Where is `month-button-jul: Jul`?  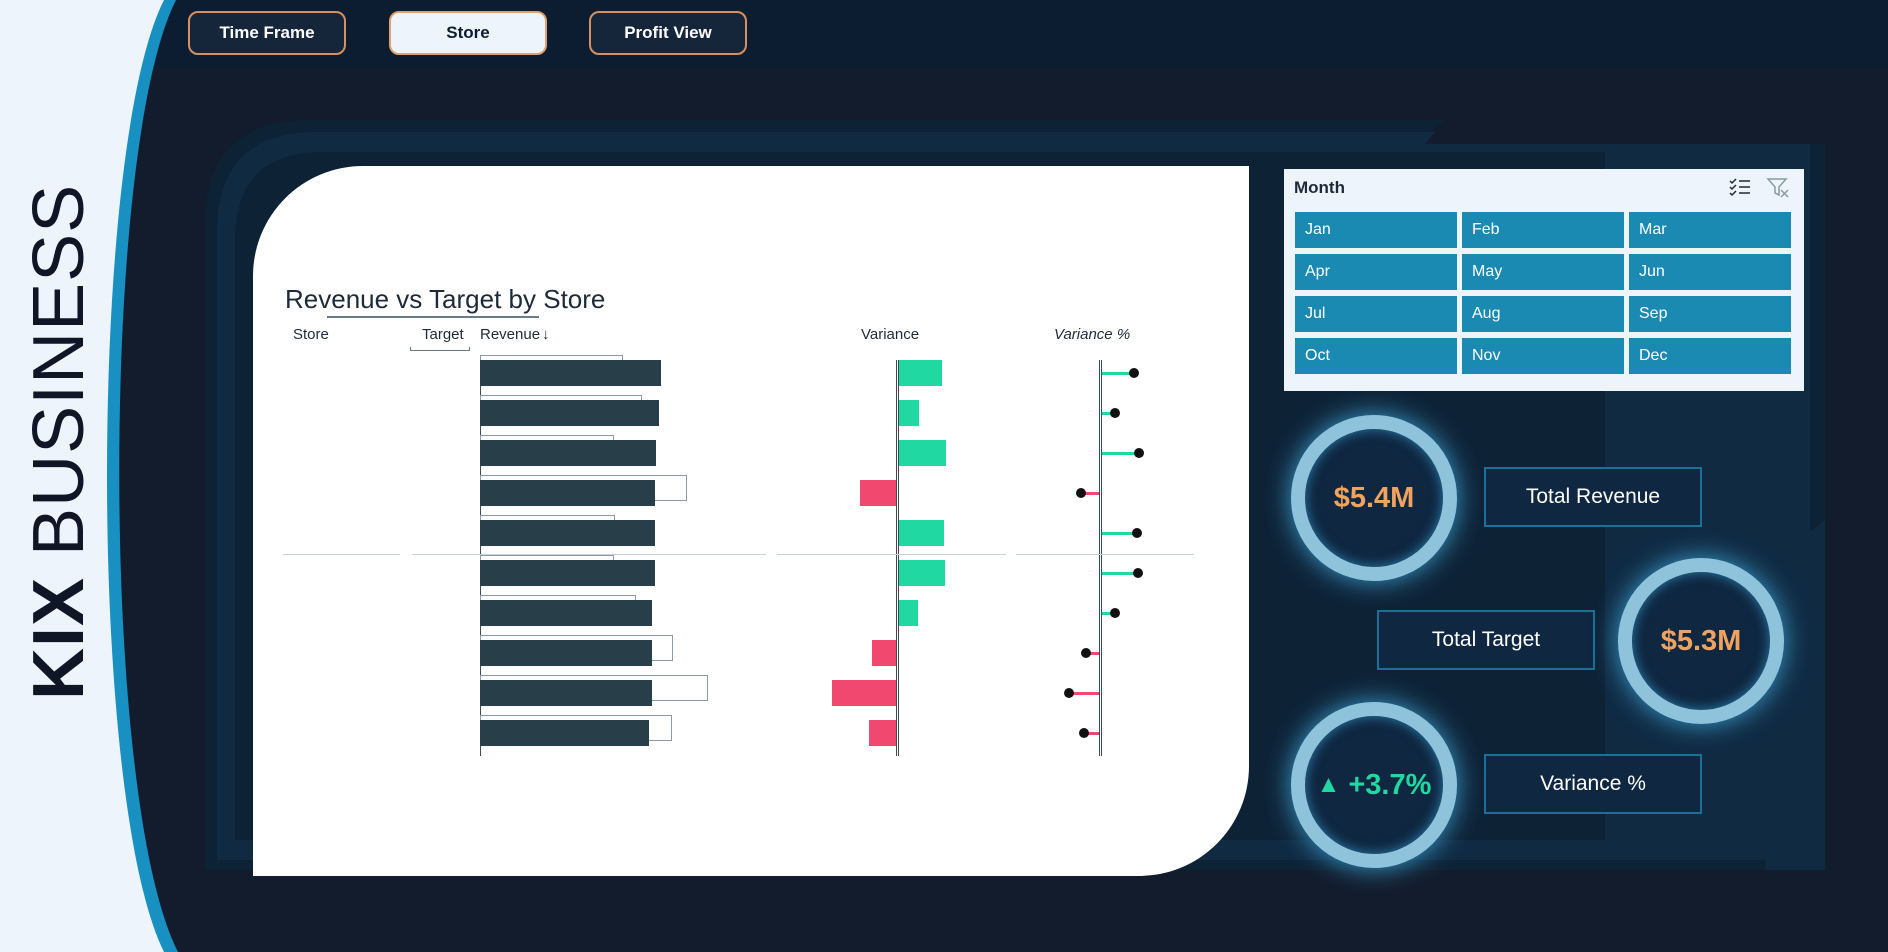 month-button-jul: Jul is located at coordinates (1376, 314).